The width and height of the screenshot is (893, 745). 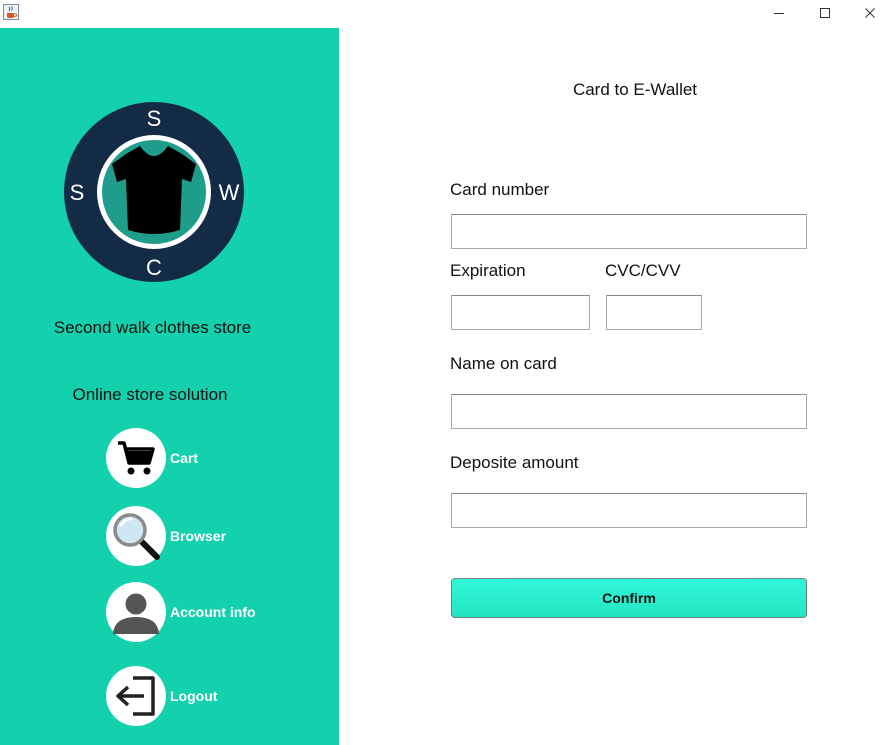 I want to click on minimize-icon, so click(x=779, y=13).